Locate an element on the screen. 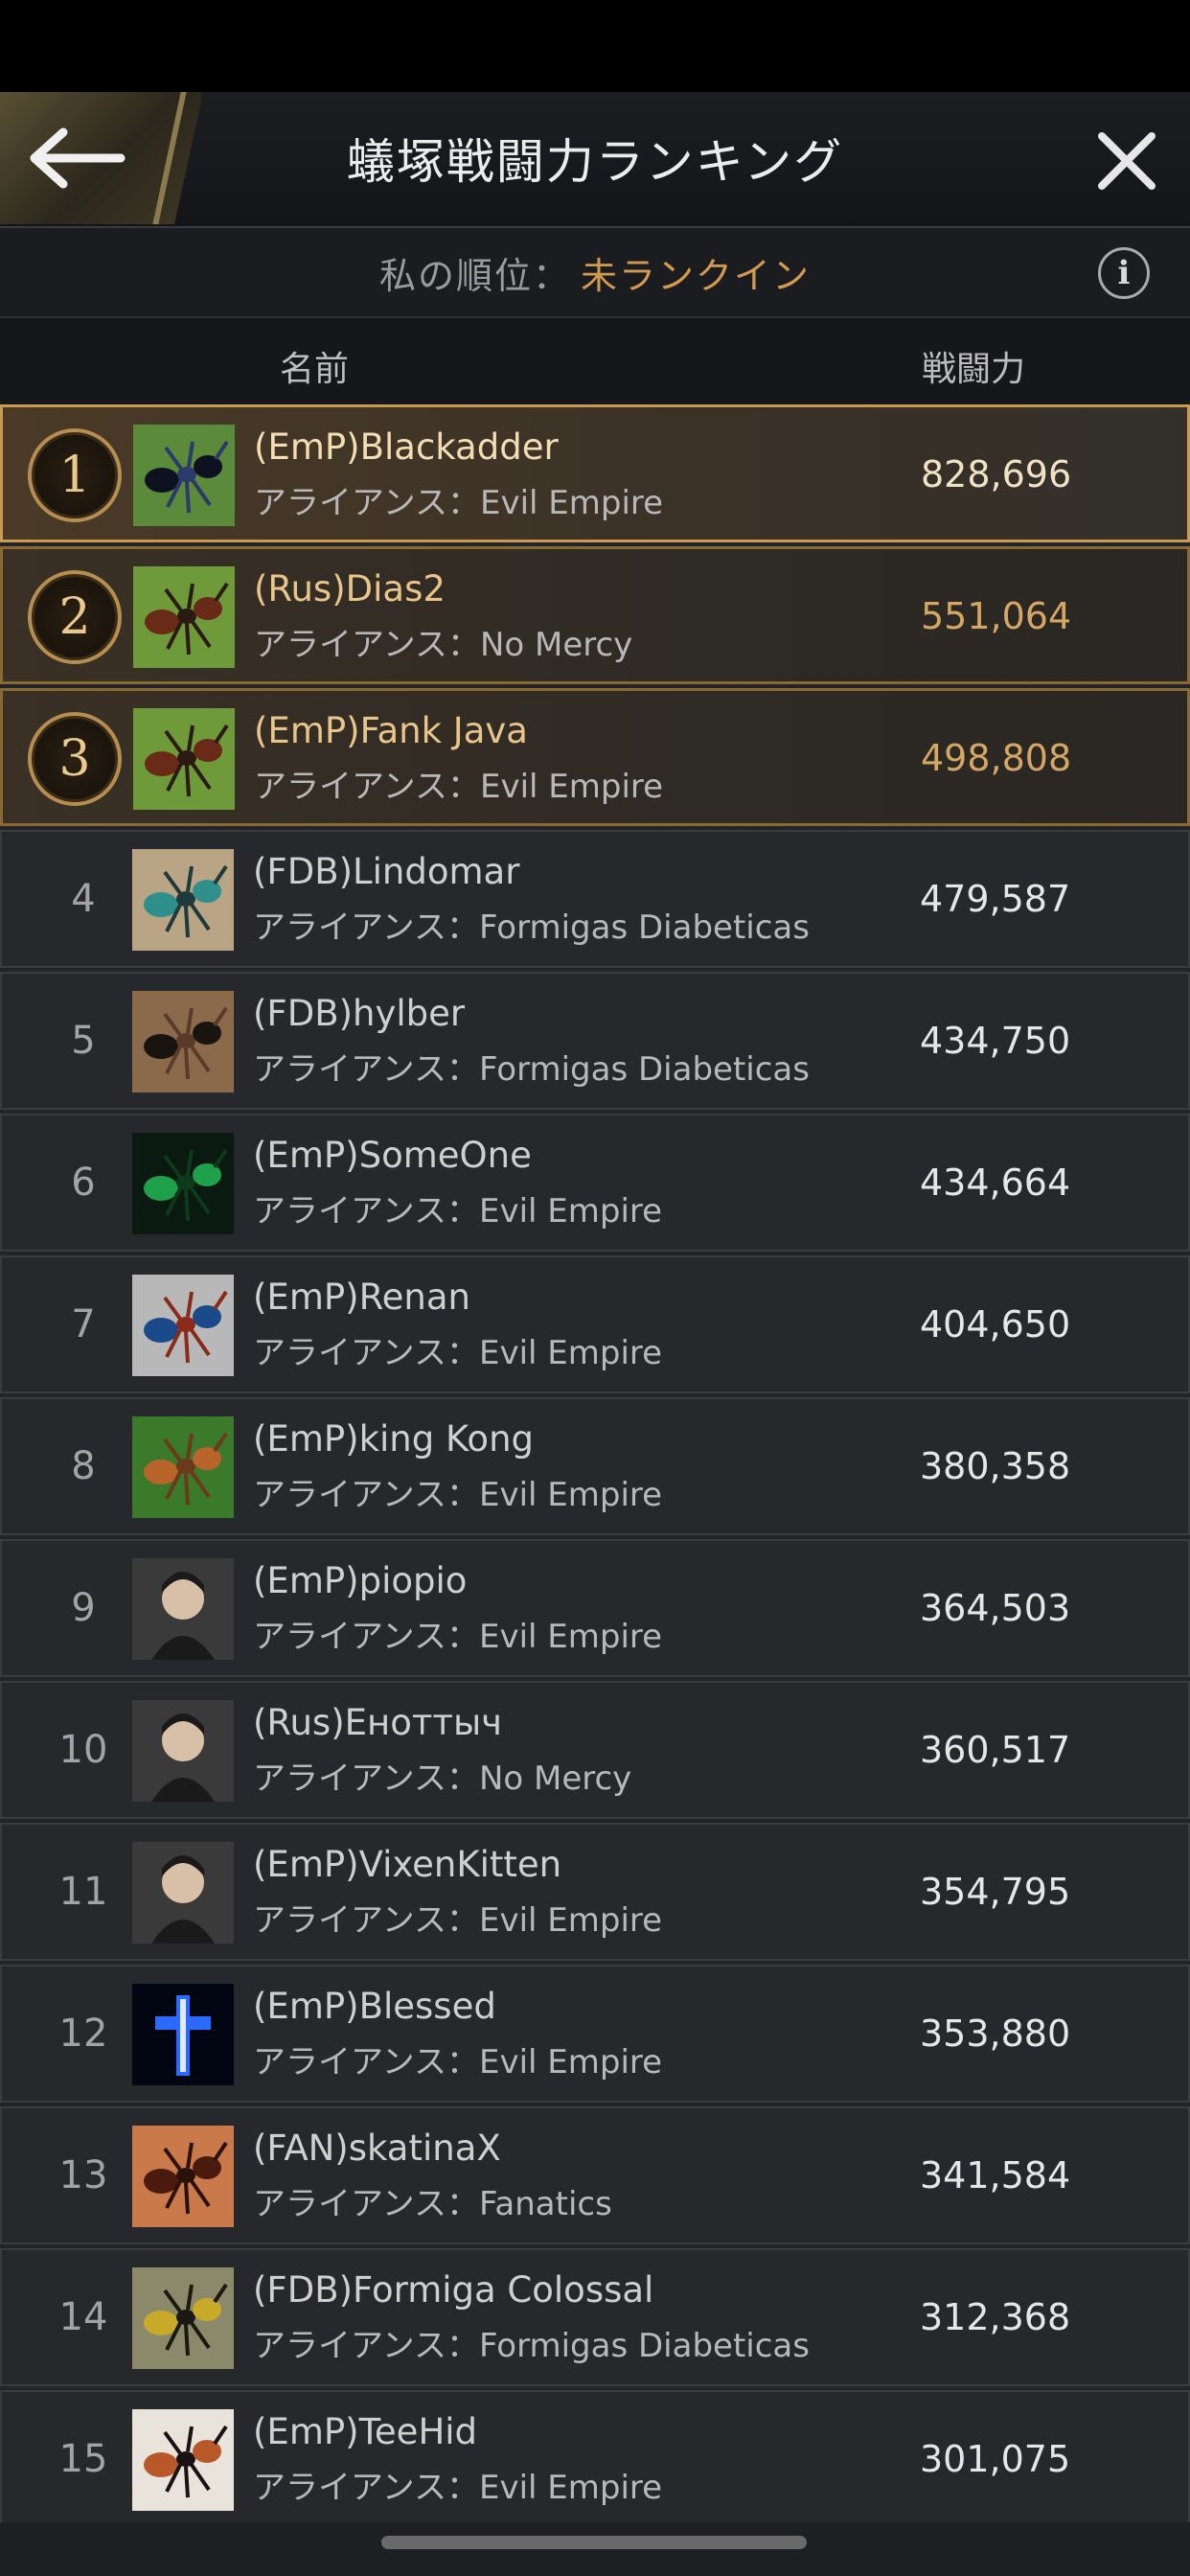 The image size is (1190, 2576). power-value: 354,795 is located at coordinates (996, 1892).